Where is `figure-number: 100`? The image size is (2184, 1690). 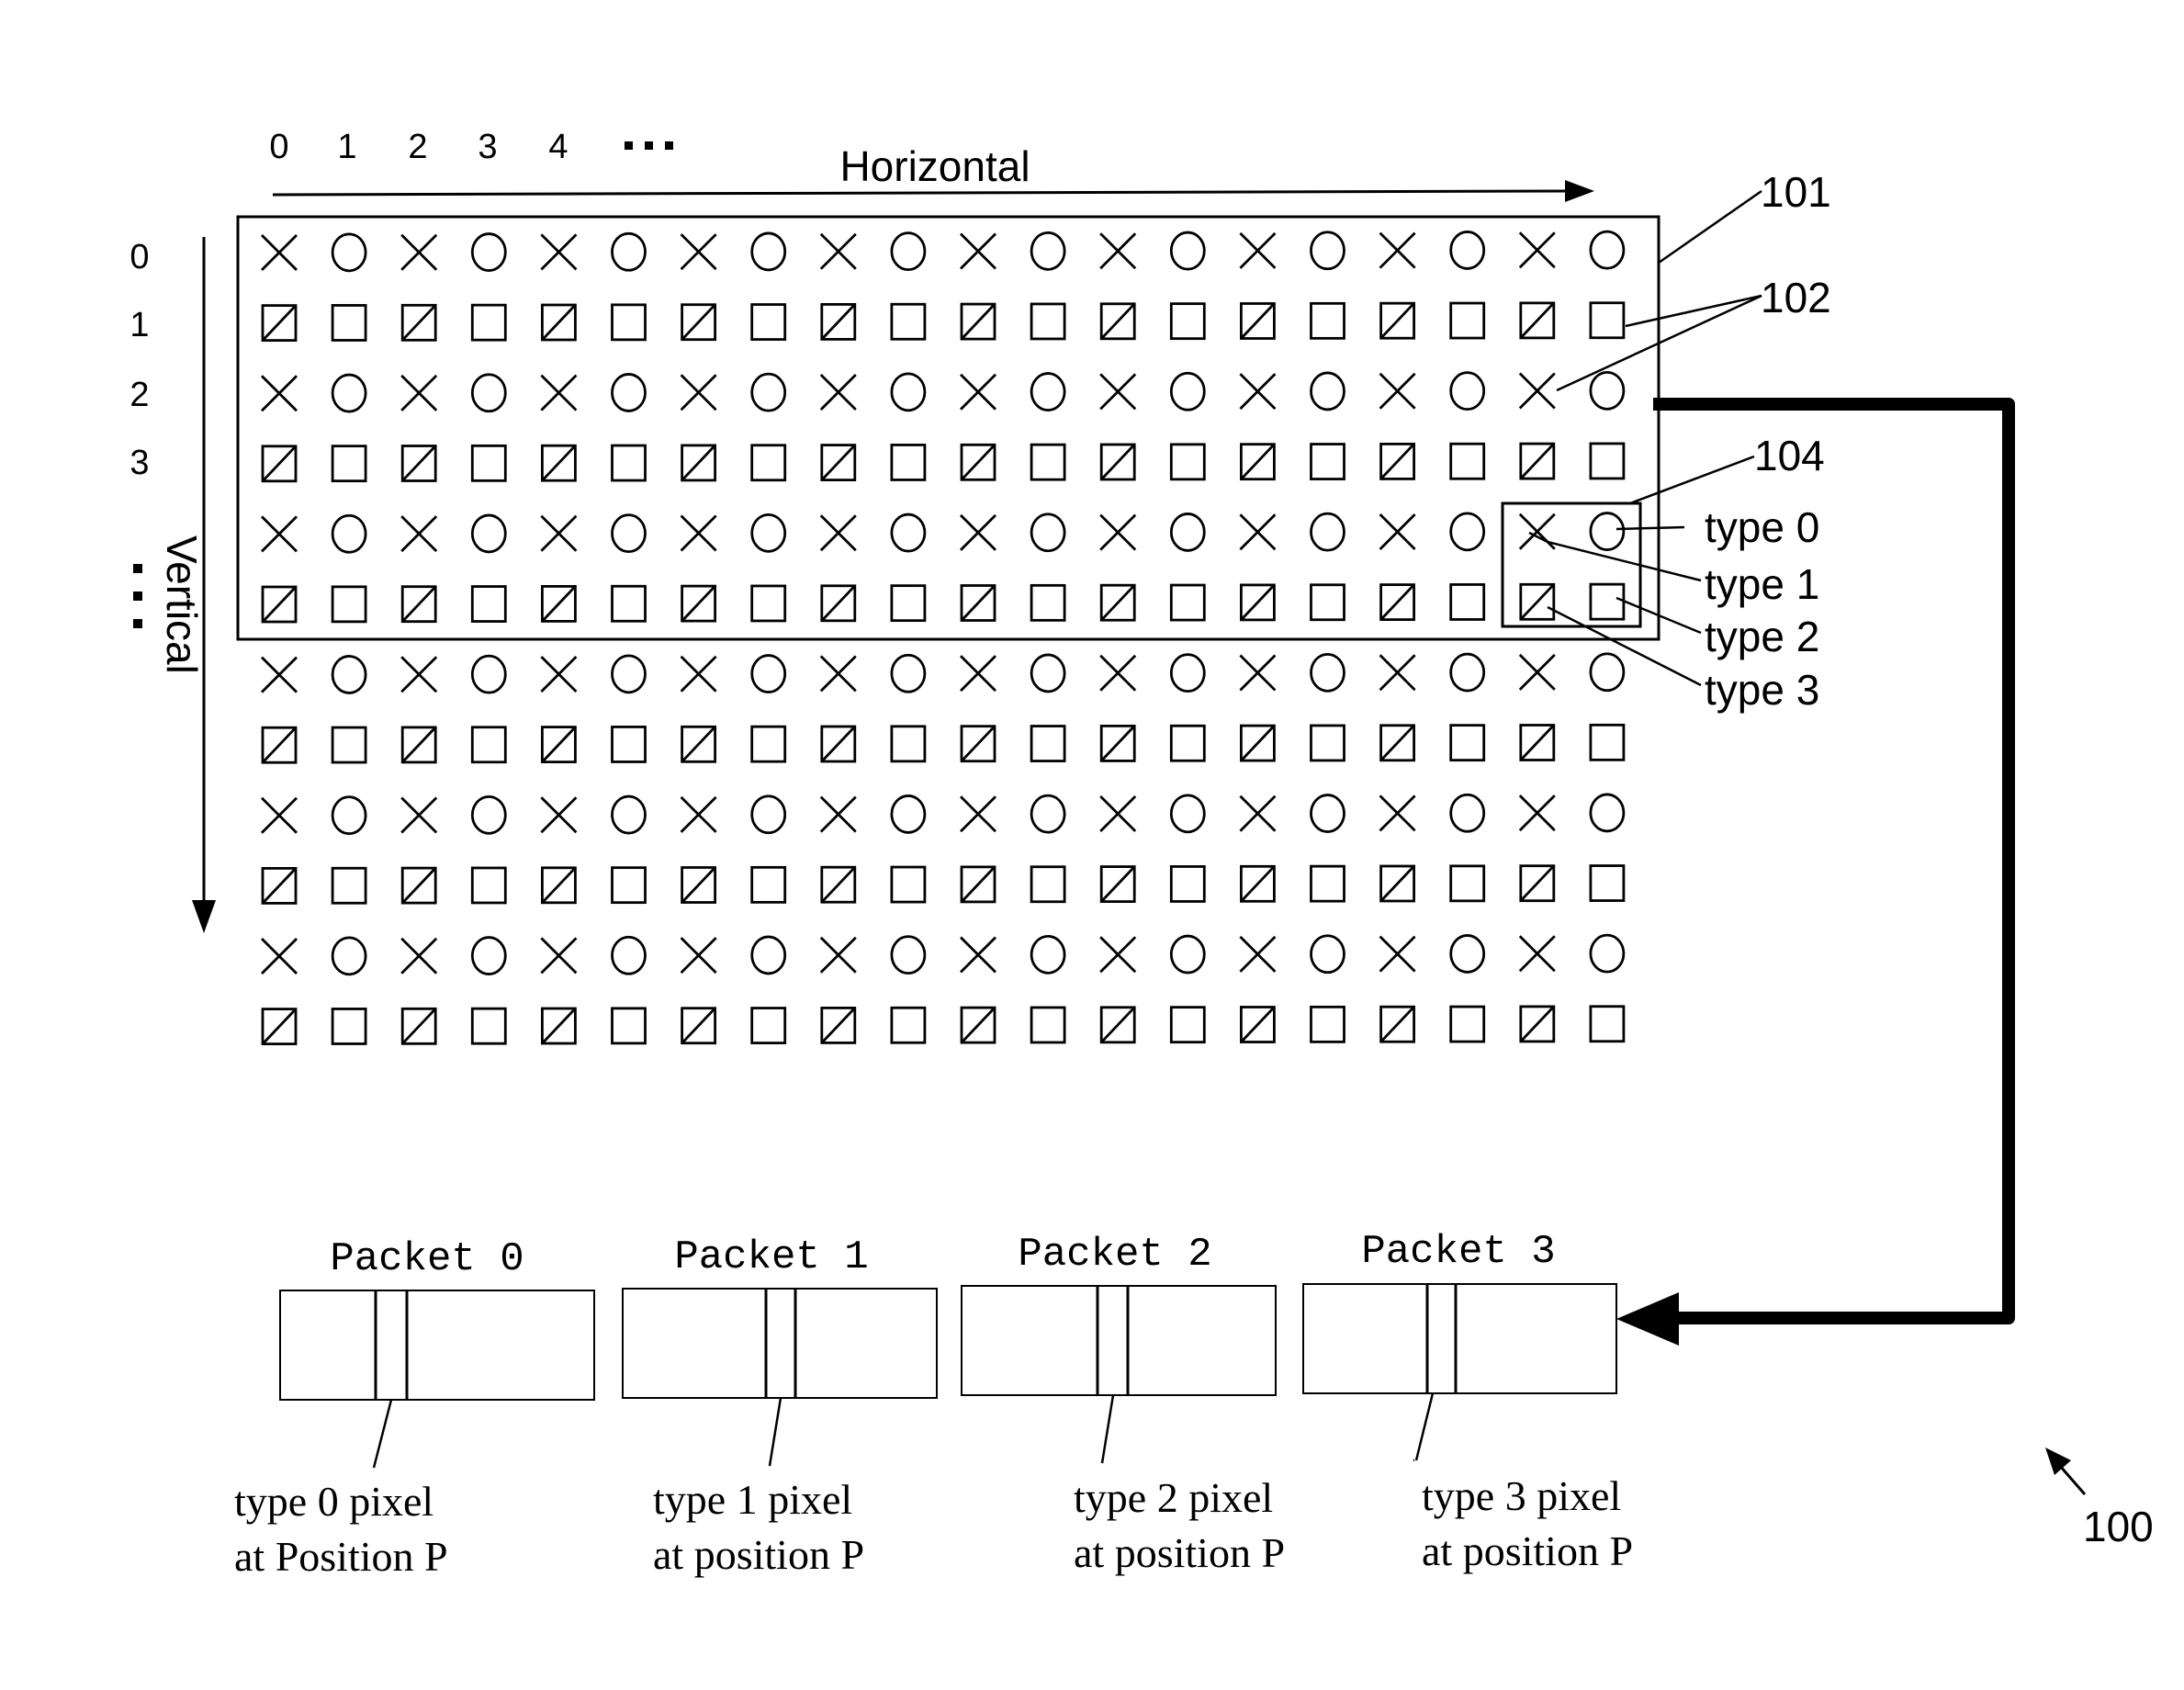
figure-number: 100 is located at coordinates (2118, 1526).